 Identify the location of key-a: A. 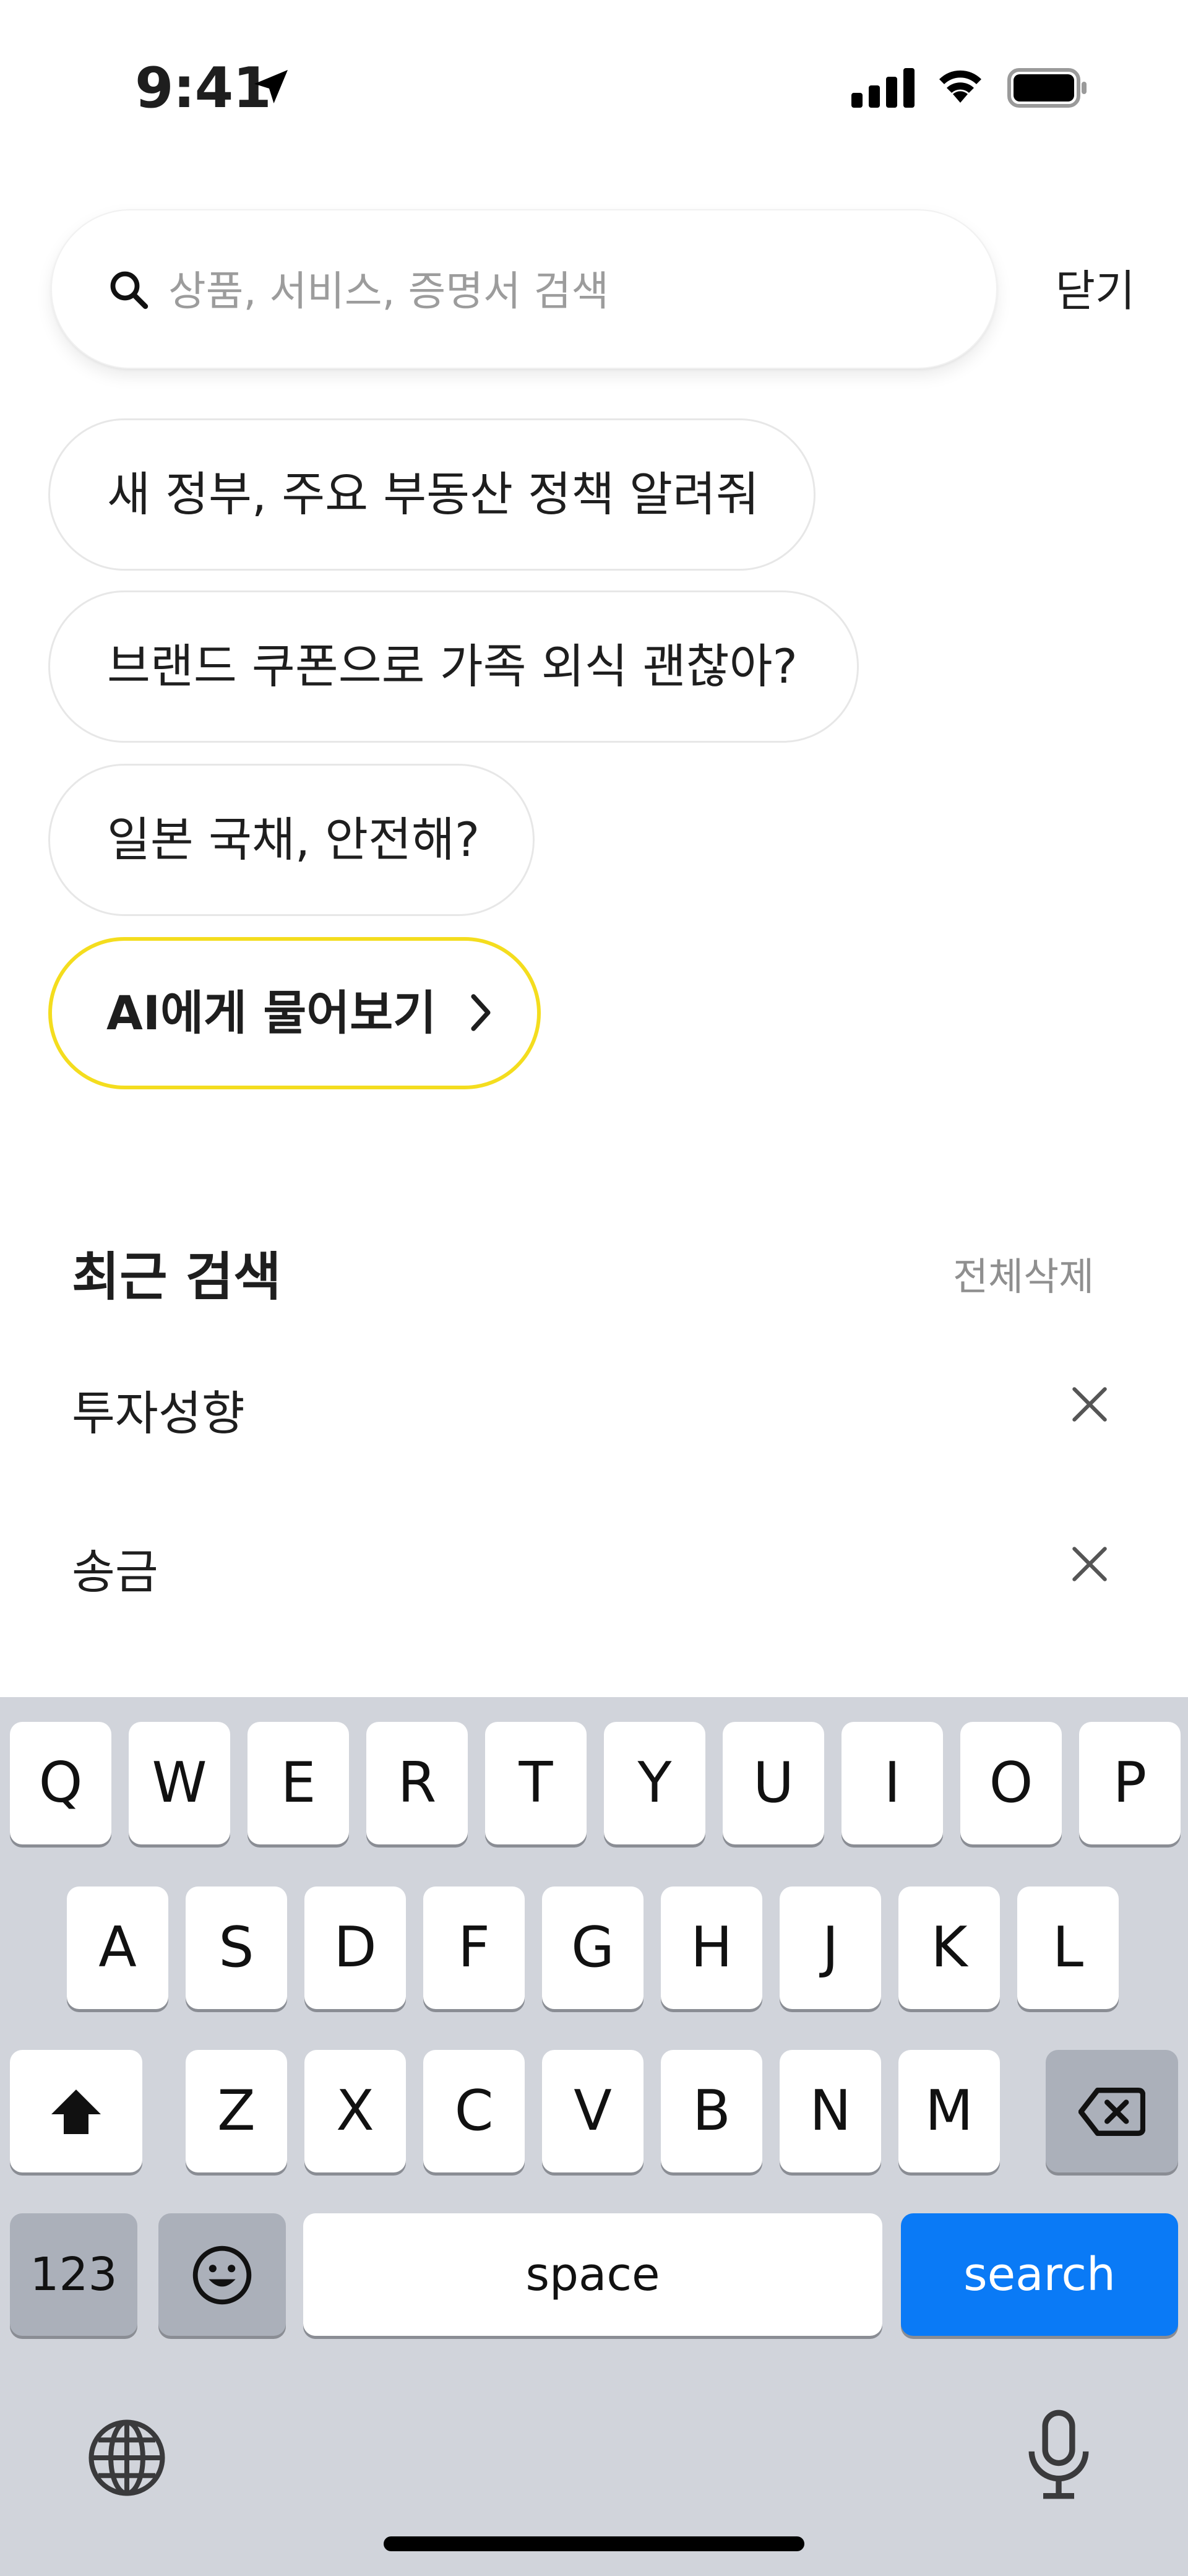
(117, 1948).